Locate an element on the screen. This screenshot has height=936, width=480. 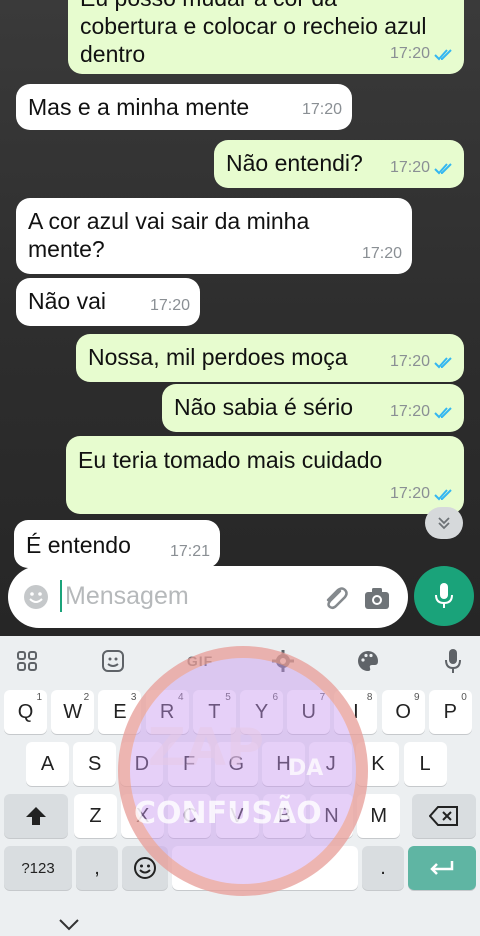
message-text: A cor azul vai sair da minha mente? is located at coordinates (169, 235).